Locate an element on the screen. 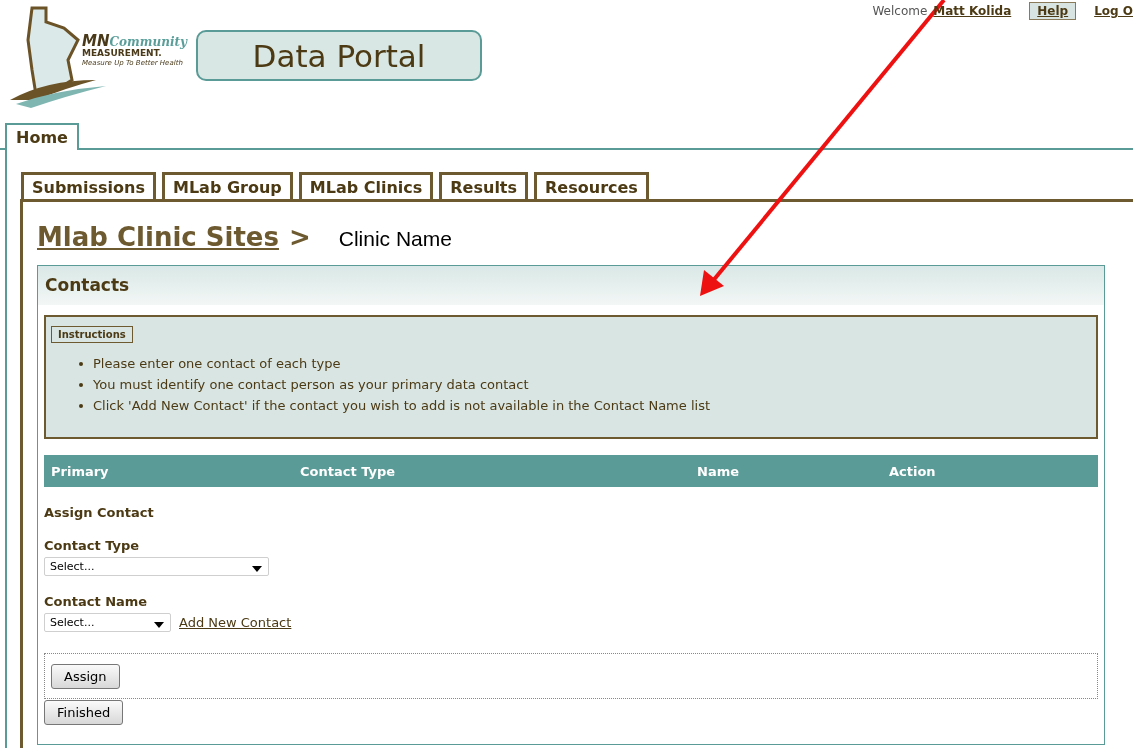 This screenshot has width=1133, height=748. logo-text: MEASUREMENT. is located at coordinates (122, 53).